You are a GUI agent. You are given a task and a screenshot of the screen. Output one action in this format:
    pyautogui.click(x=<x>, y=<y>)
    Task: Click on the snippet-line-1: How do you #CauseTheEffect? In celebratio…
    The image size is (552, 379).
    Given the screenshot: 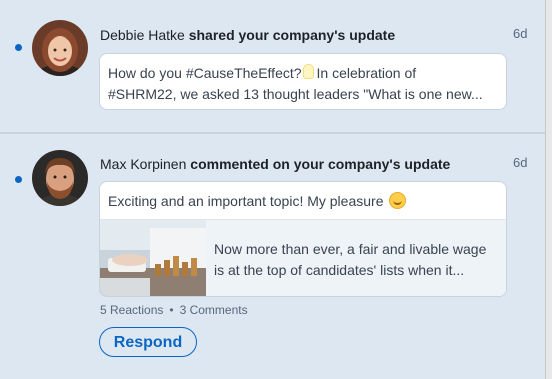 What is the action you would take?
    pyautogui.click(x=262, y=72)
    